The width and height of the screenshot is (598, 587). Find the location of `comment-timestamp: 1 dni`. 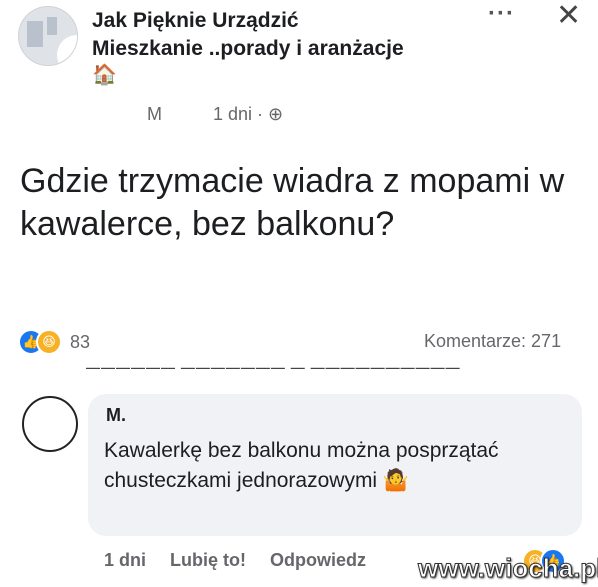

comment-timestamp: 1 dni is located at coordinates (125, 560).